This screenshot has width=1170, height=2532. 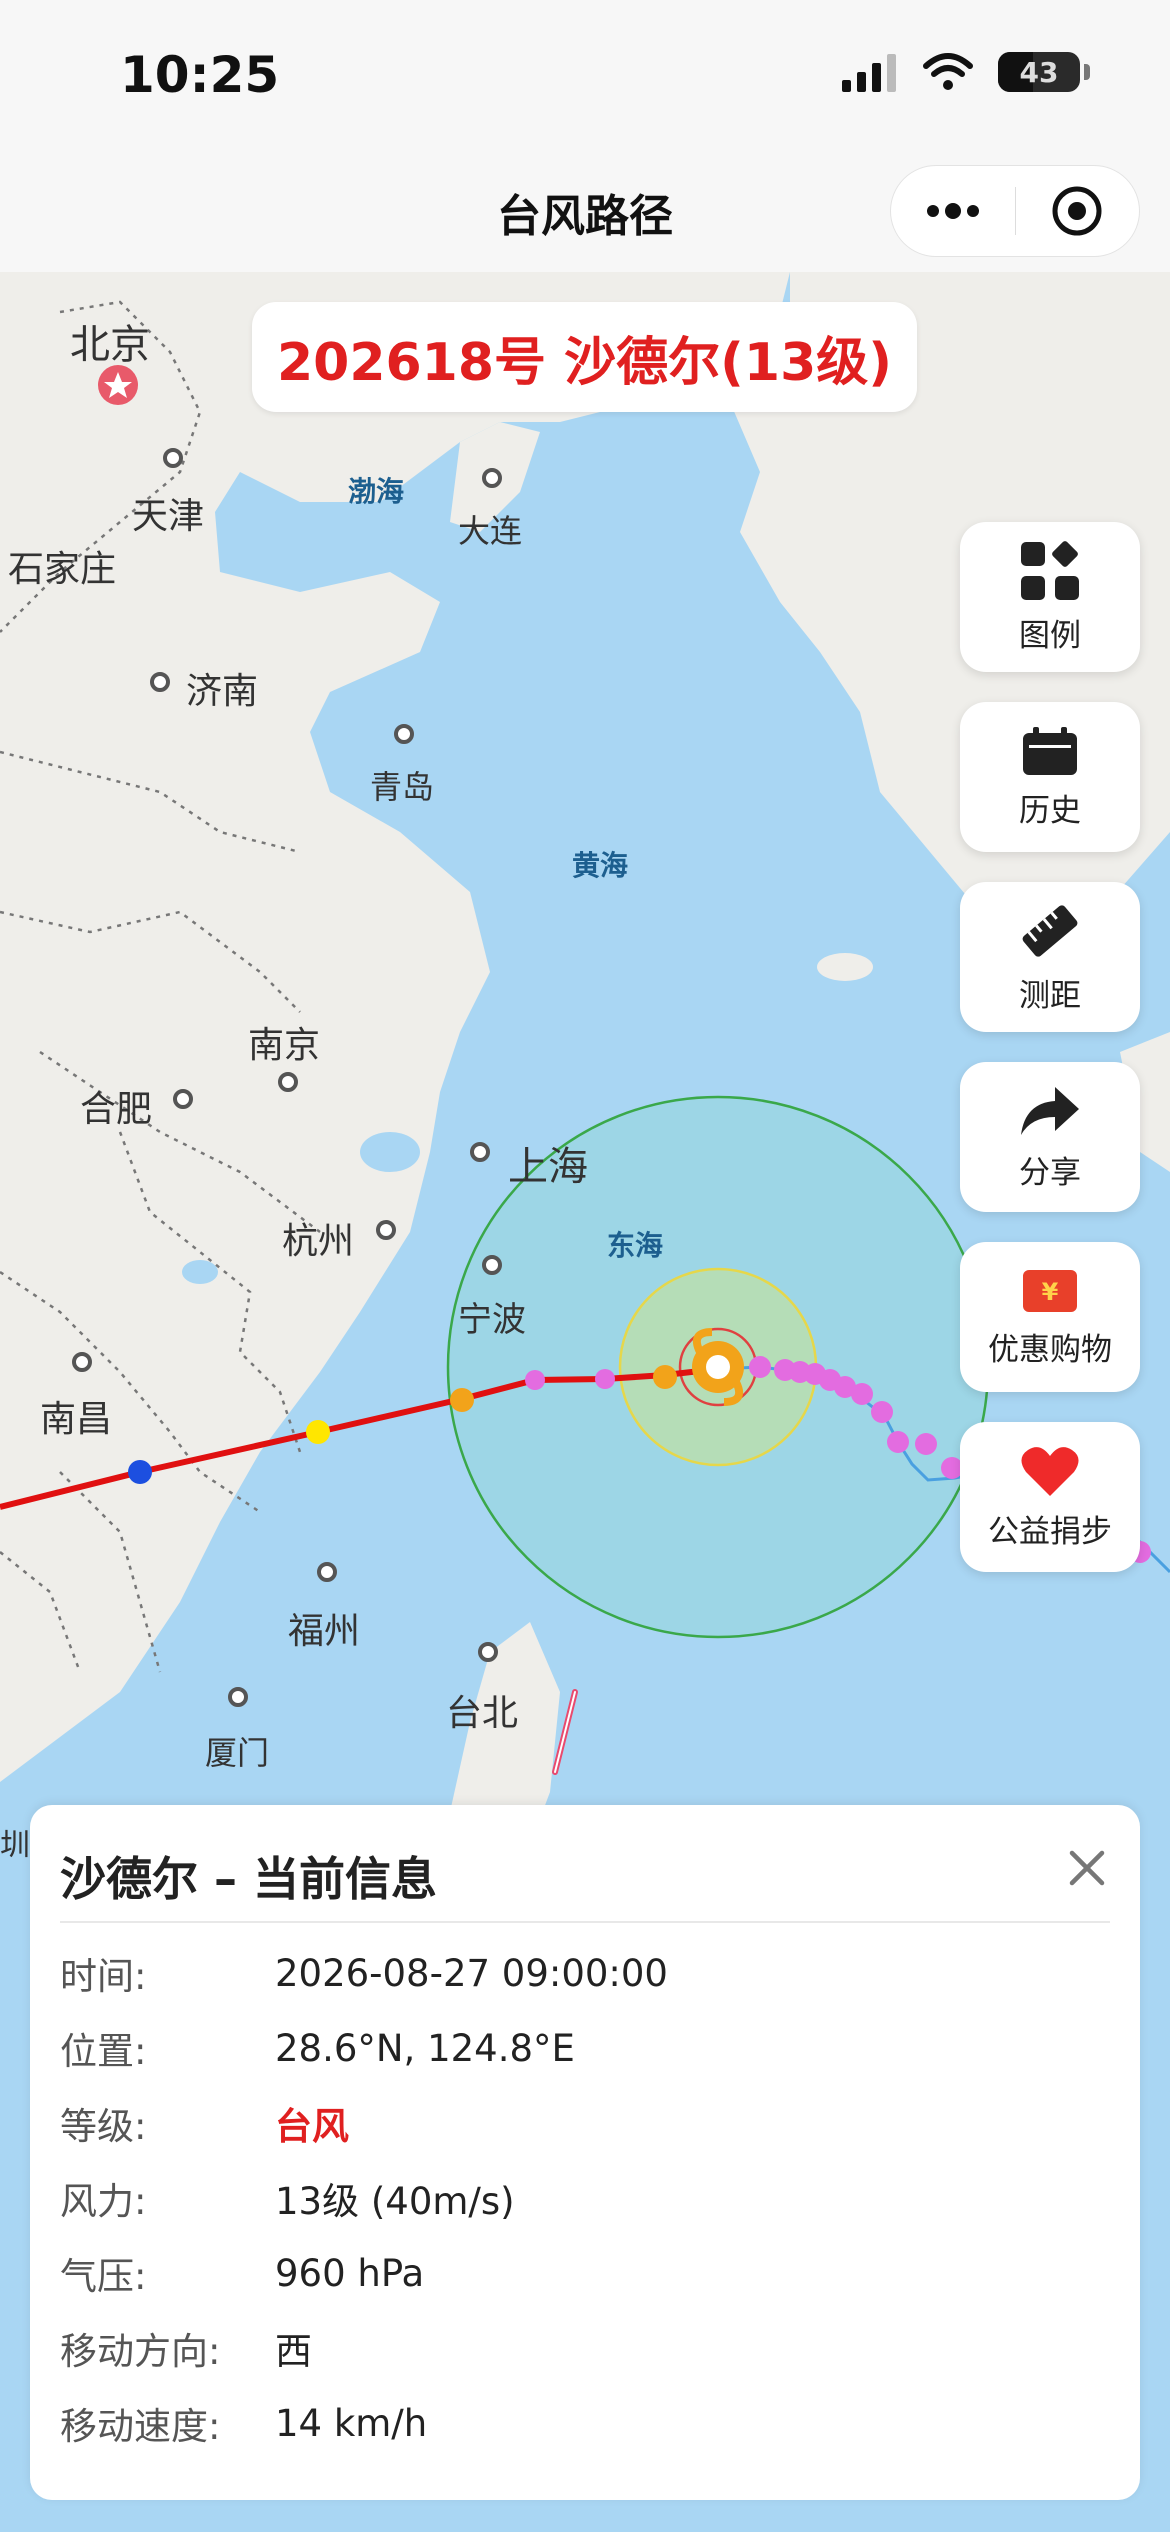 What do you see at coordinates (324, 1631) in the screenshot?
I see `city-label-fuzhou: 福州` at bounding box center [324, 1631].